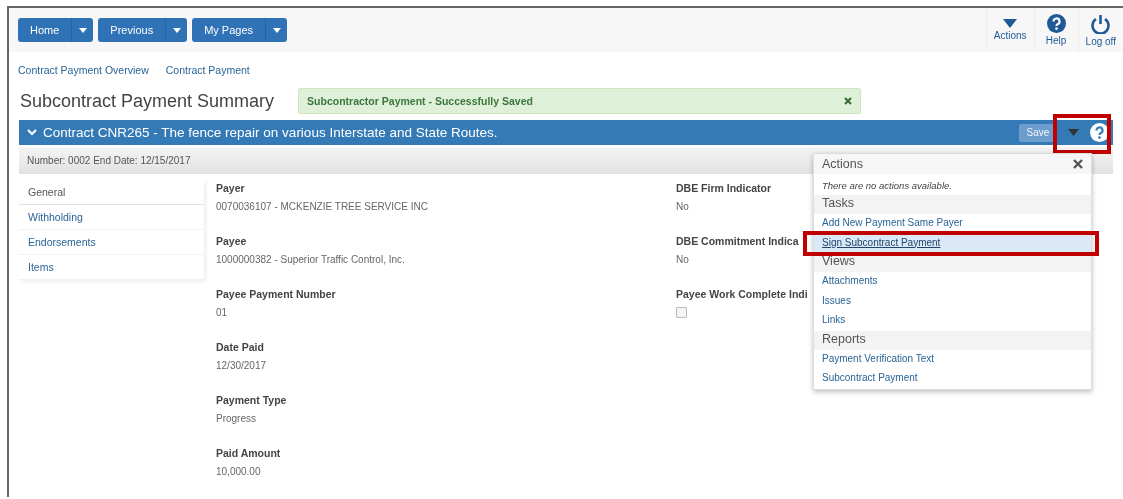 The width and height of the screenshot is (1123, 499). What do you see at coordinates (681, 312) in the screenshot?
I see `checkbox` at bounding box center [681, 312].